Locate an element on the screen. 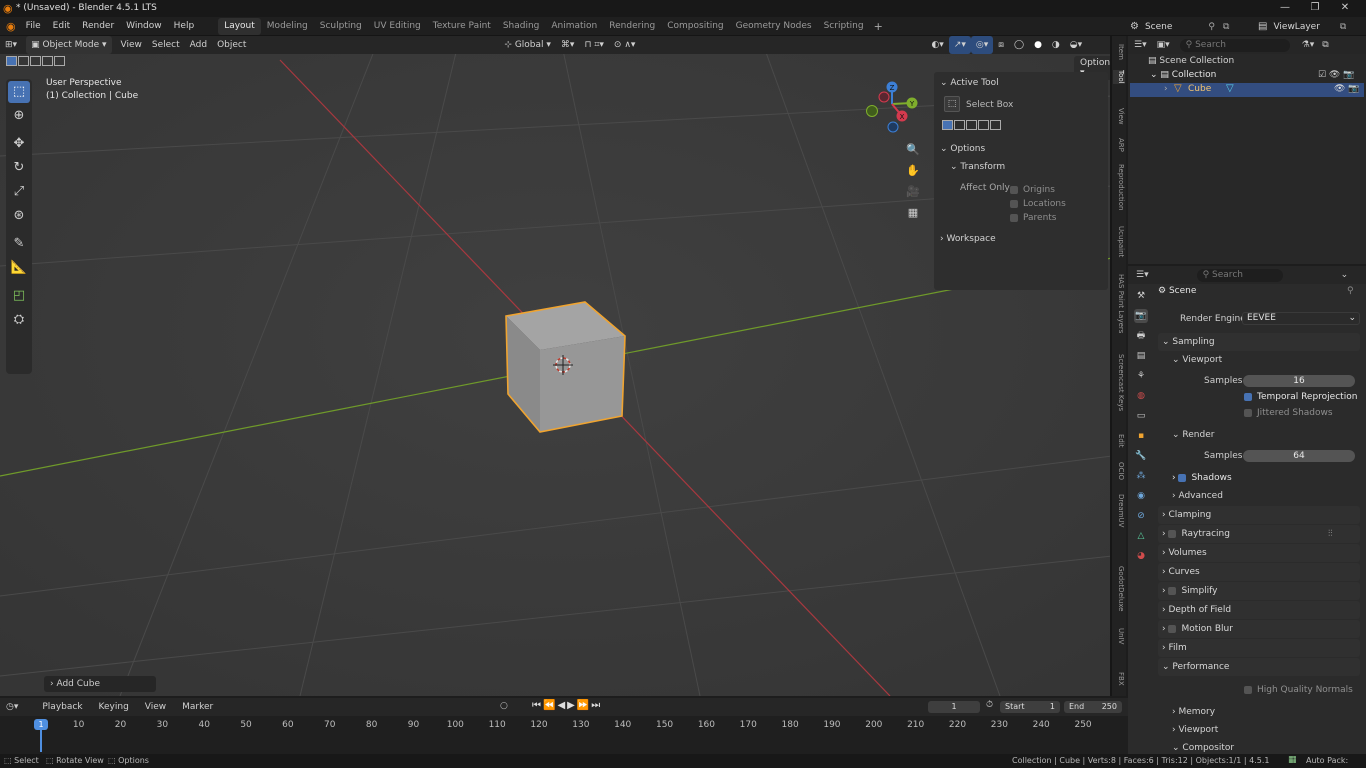 The image size is (1366, 768). np-select-invert-icon is located at coordinates (983, 125).